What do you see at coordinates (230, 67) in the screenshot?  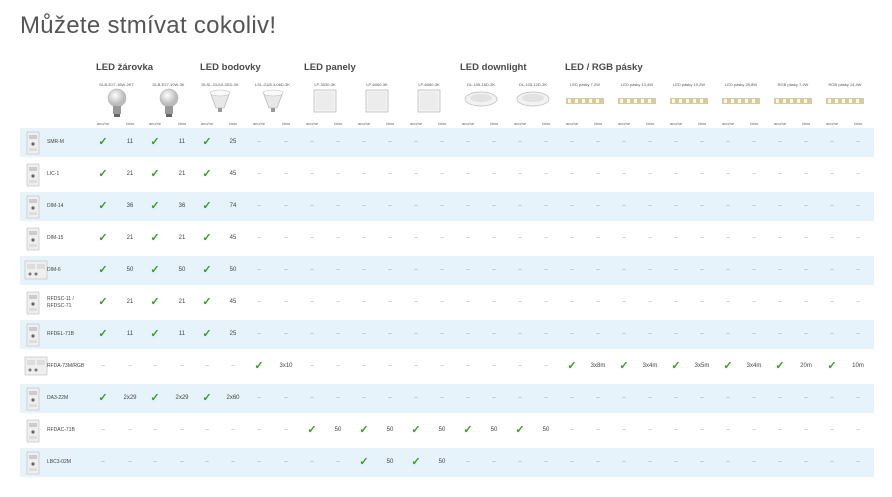 I see `group-header: LED bodovky` at bounding box center [230, 67].